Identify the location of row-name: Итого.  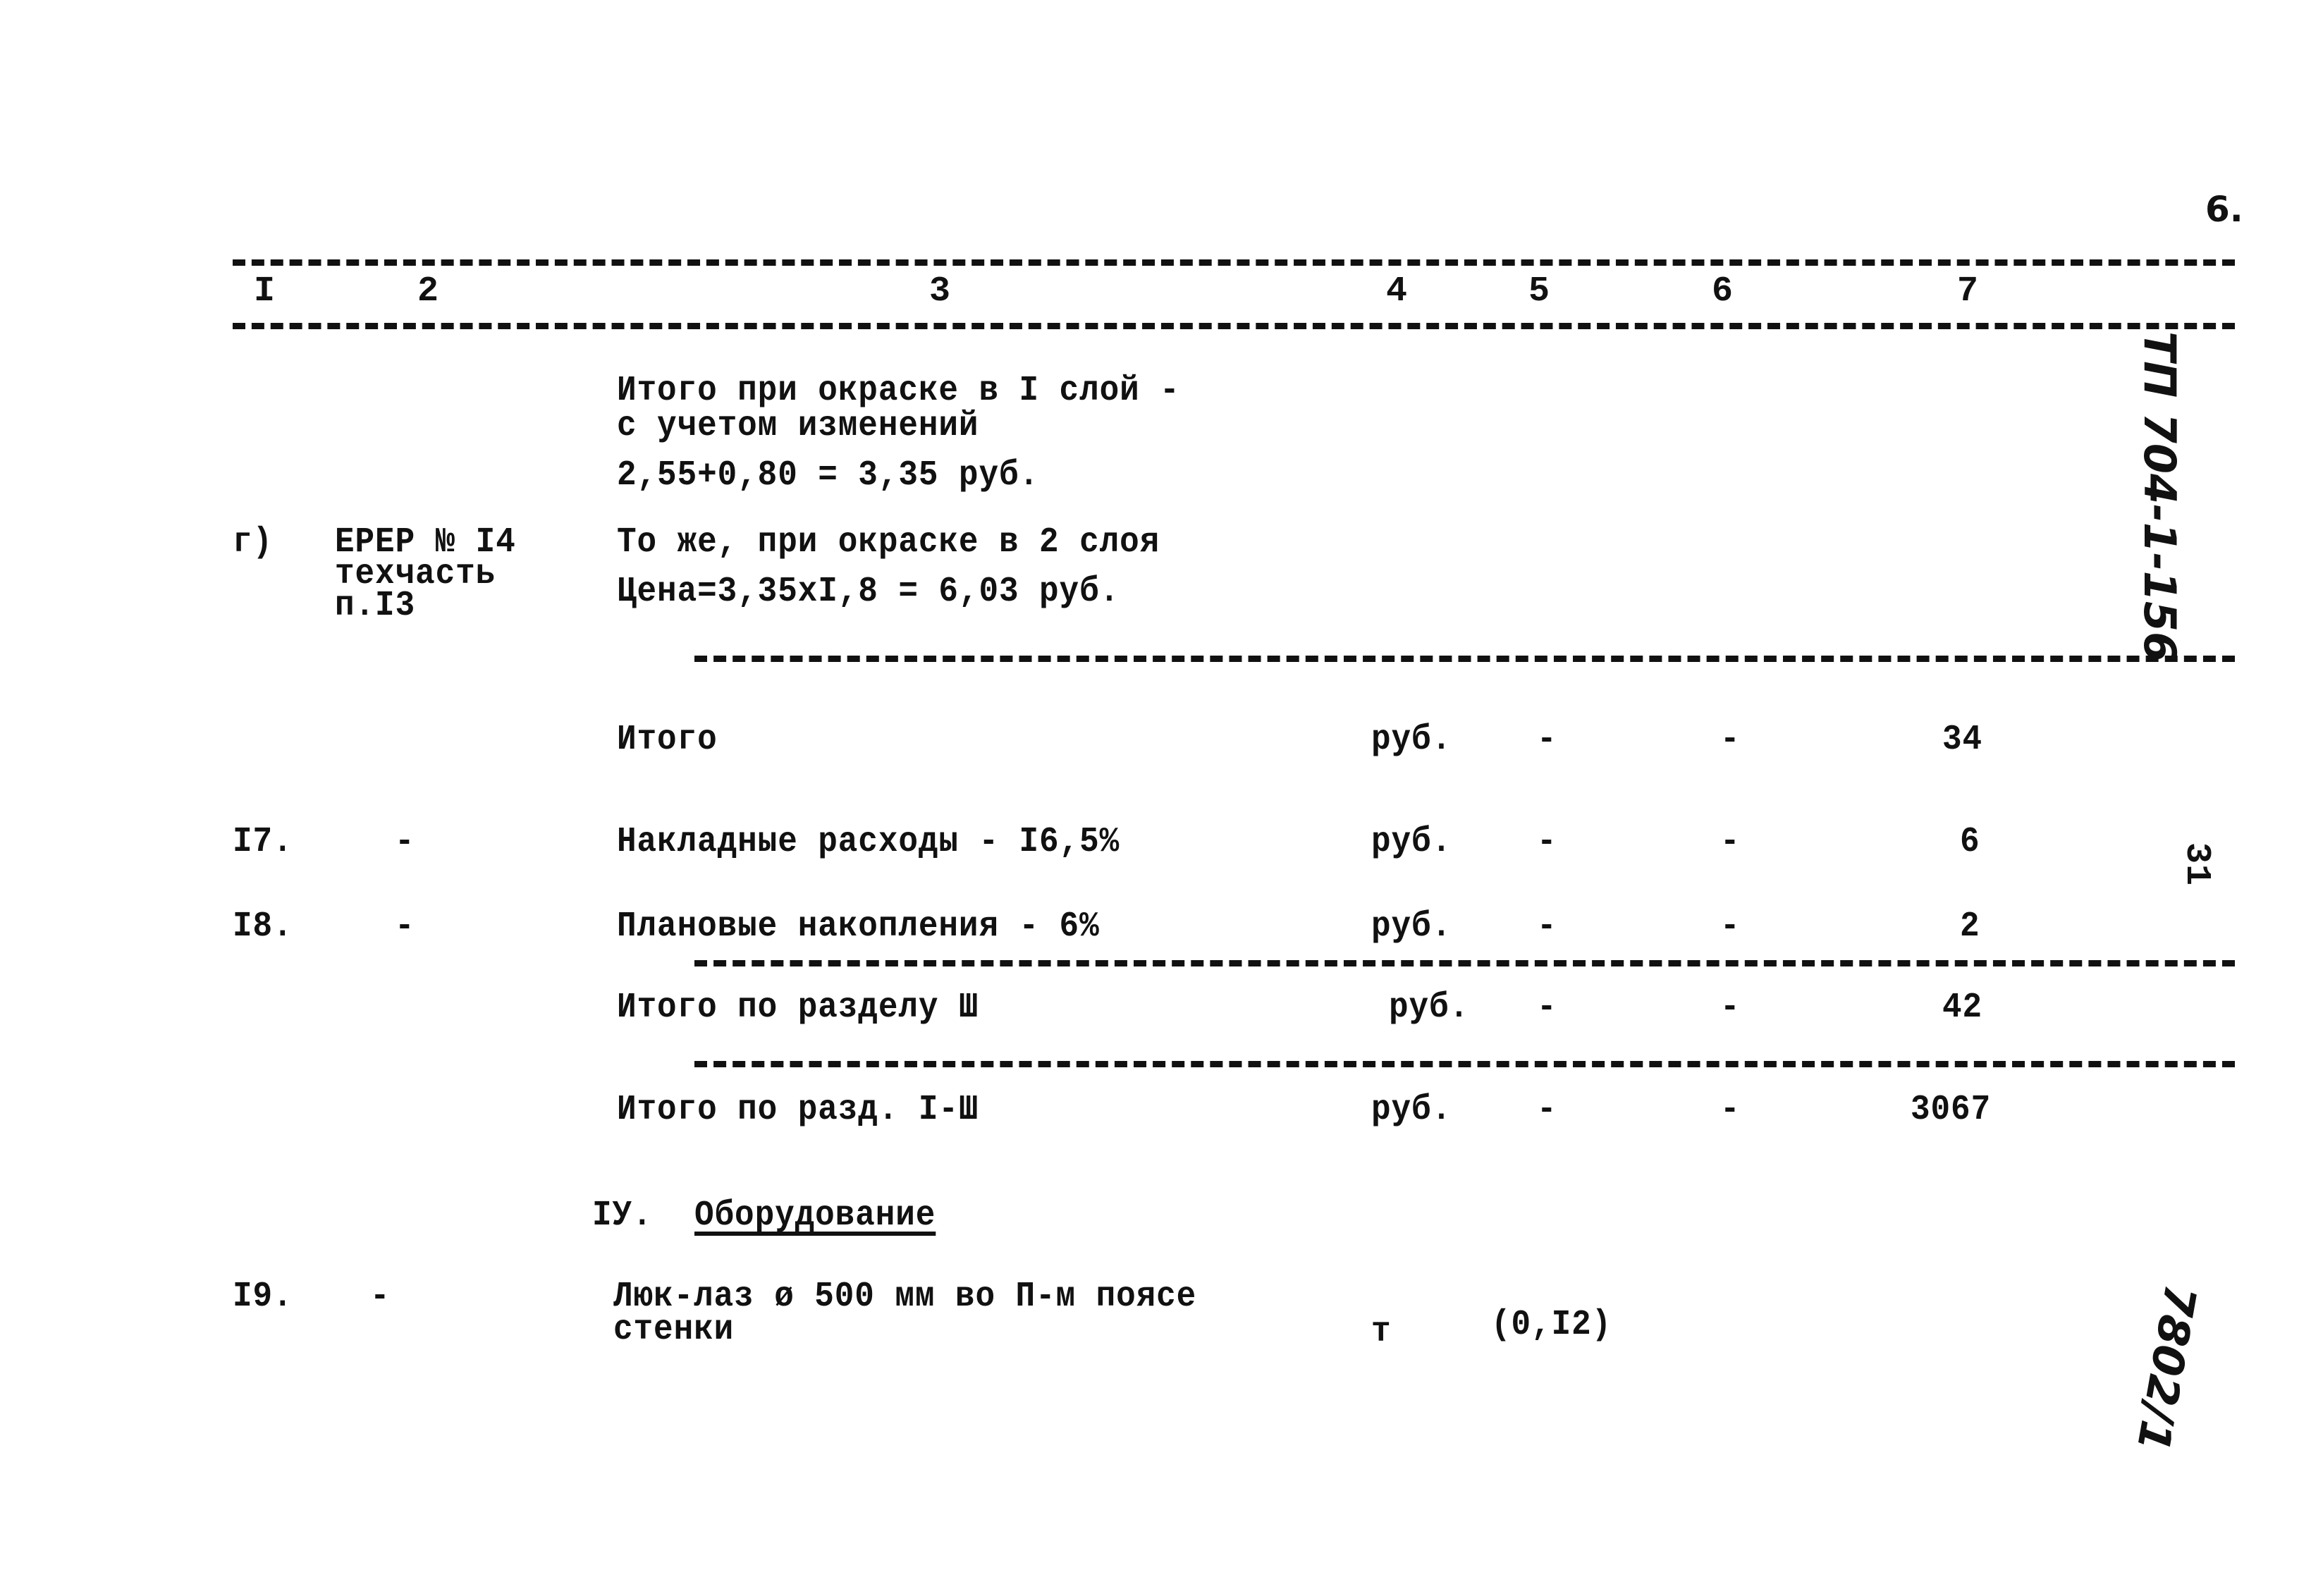
(667, 740).